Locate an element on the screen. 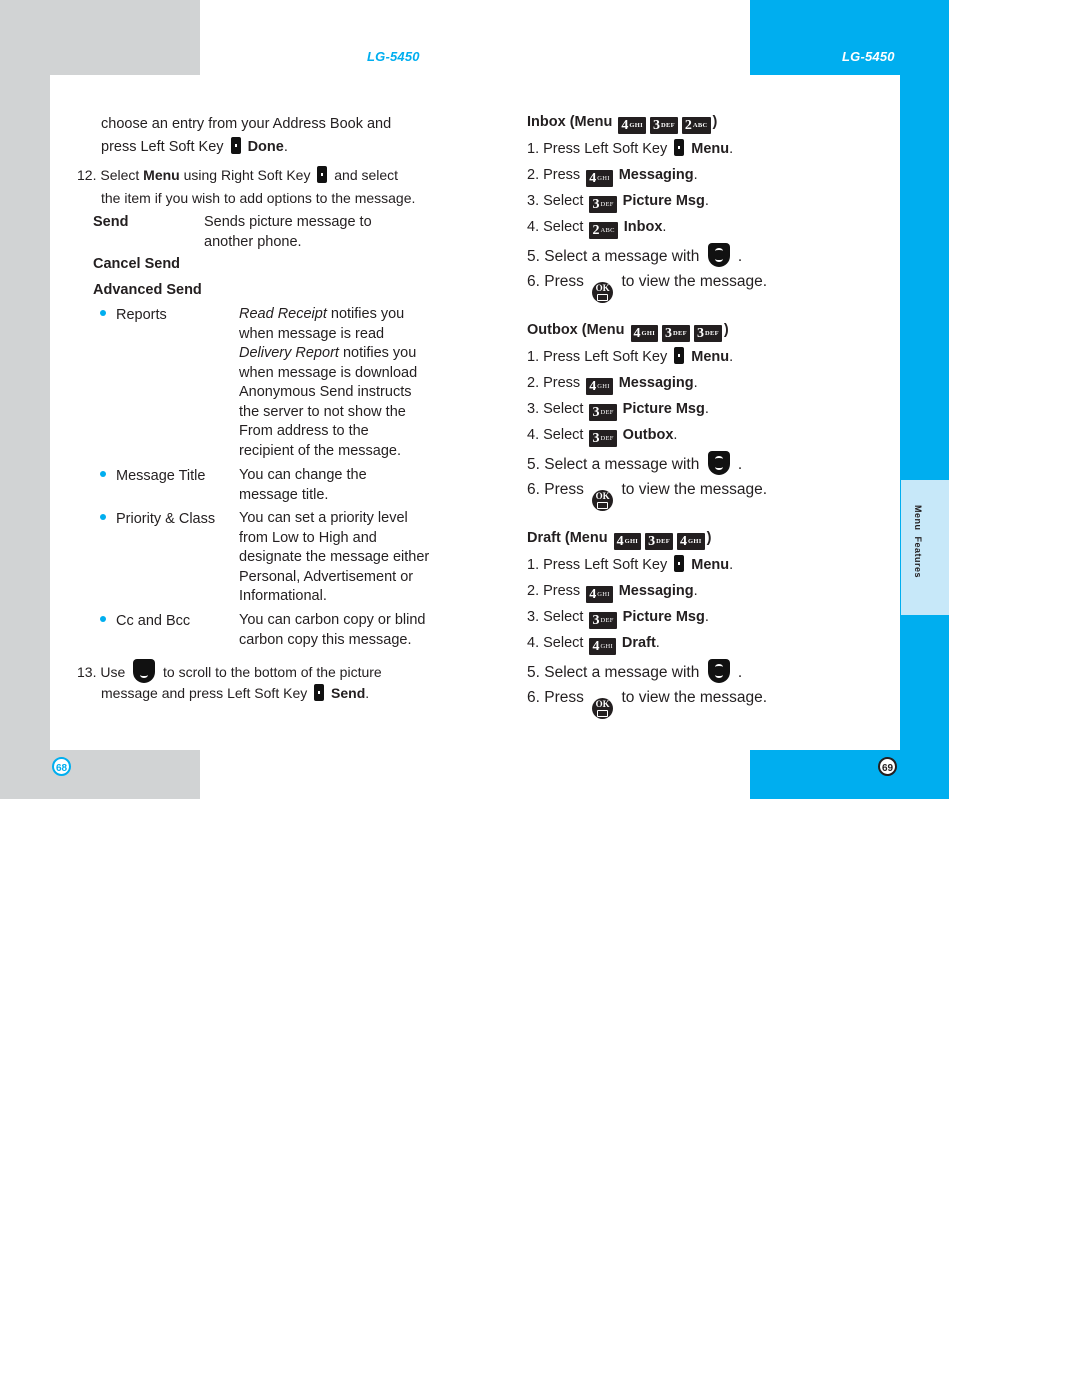  step12-menu: Menu is located at coordinates (161, 175).